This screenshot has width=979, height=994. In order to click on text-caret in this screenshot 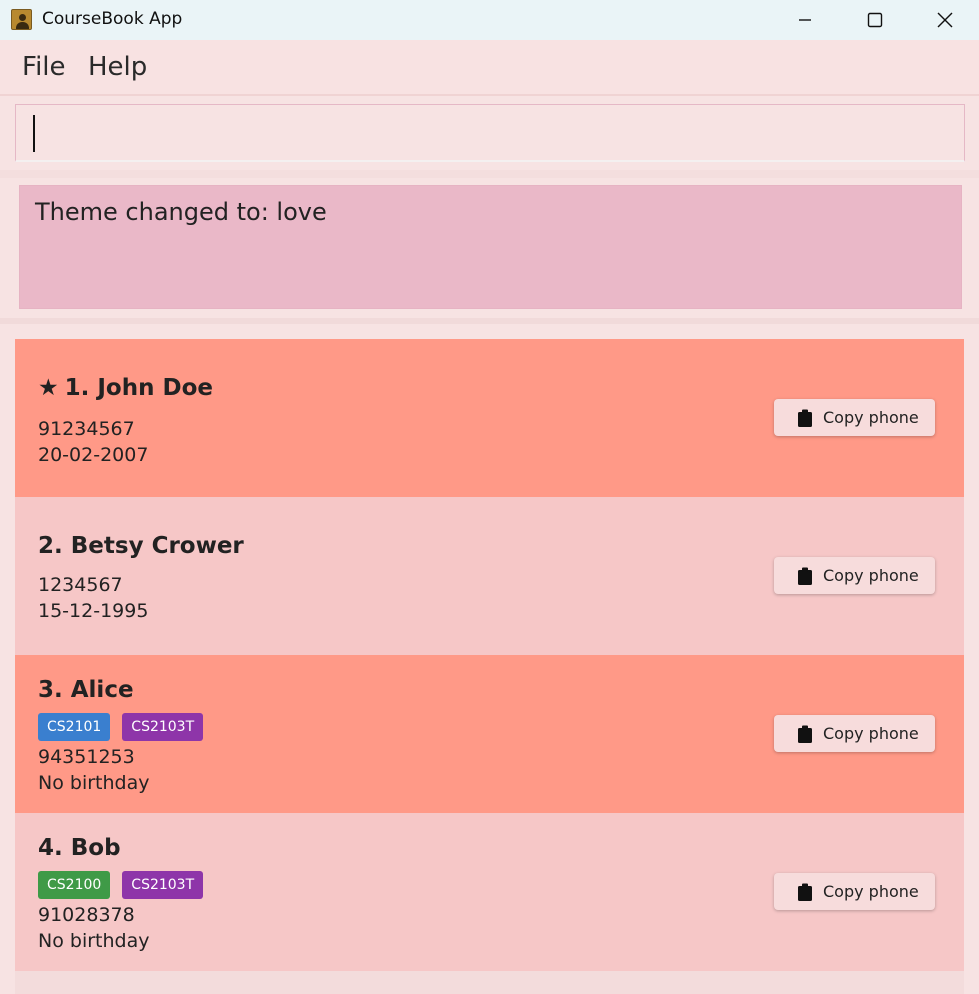, I will do `click(34, 133)`.